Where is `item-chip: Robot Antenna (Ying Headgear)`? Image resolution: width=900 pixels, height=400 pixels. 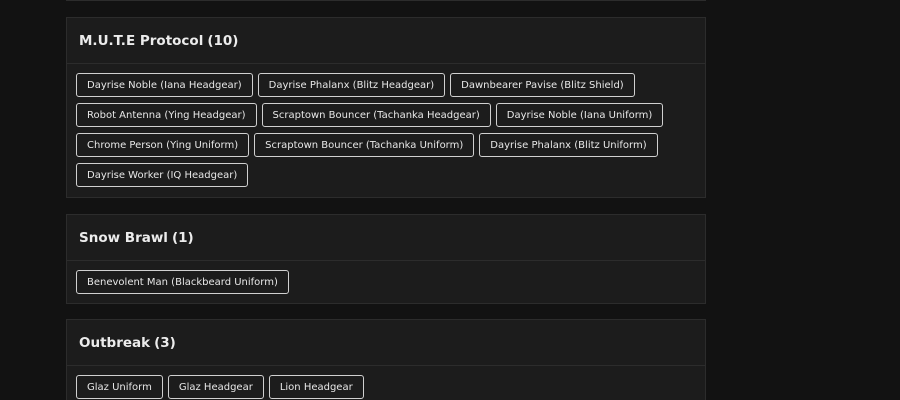 item-chip: Robot Antenna (Ying Headgear) is located at coordinates (166, 115).